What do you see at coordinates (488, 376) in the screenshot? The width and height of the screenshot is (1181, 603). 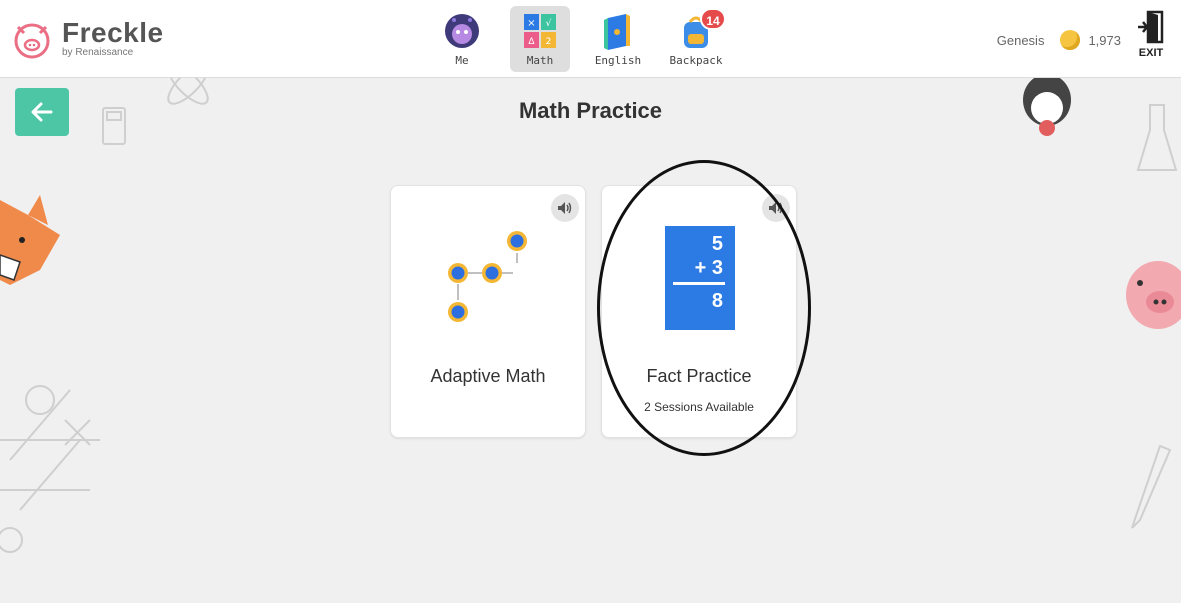 I see `card-title: Adaptive Math` at bounding box center [488, 376].